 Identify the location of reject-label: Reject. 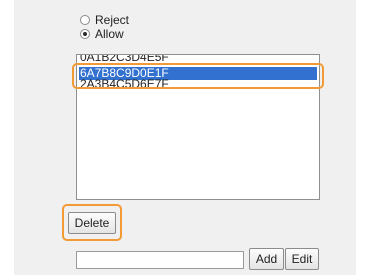
(112, 20).